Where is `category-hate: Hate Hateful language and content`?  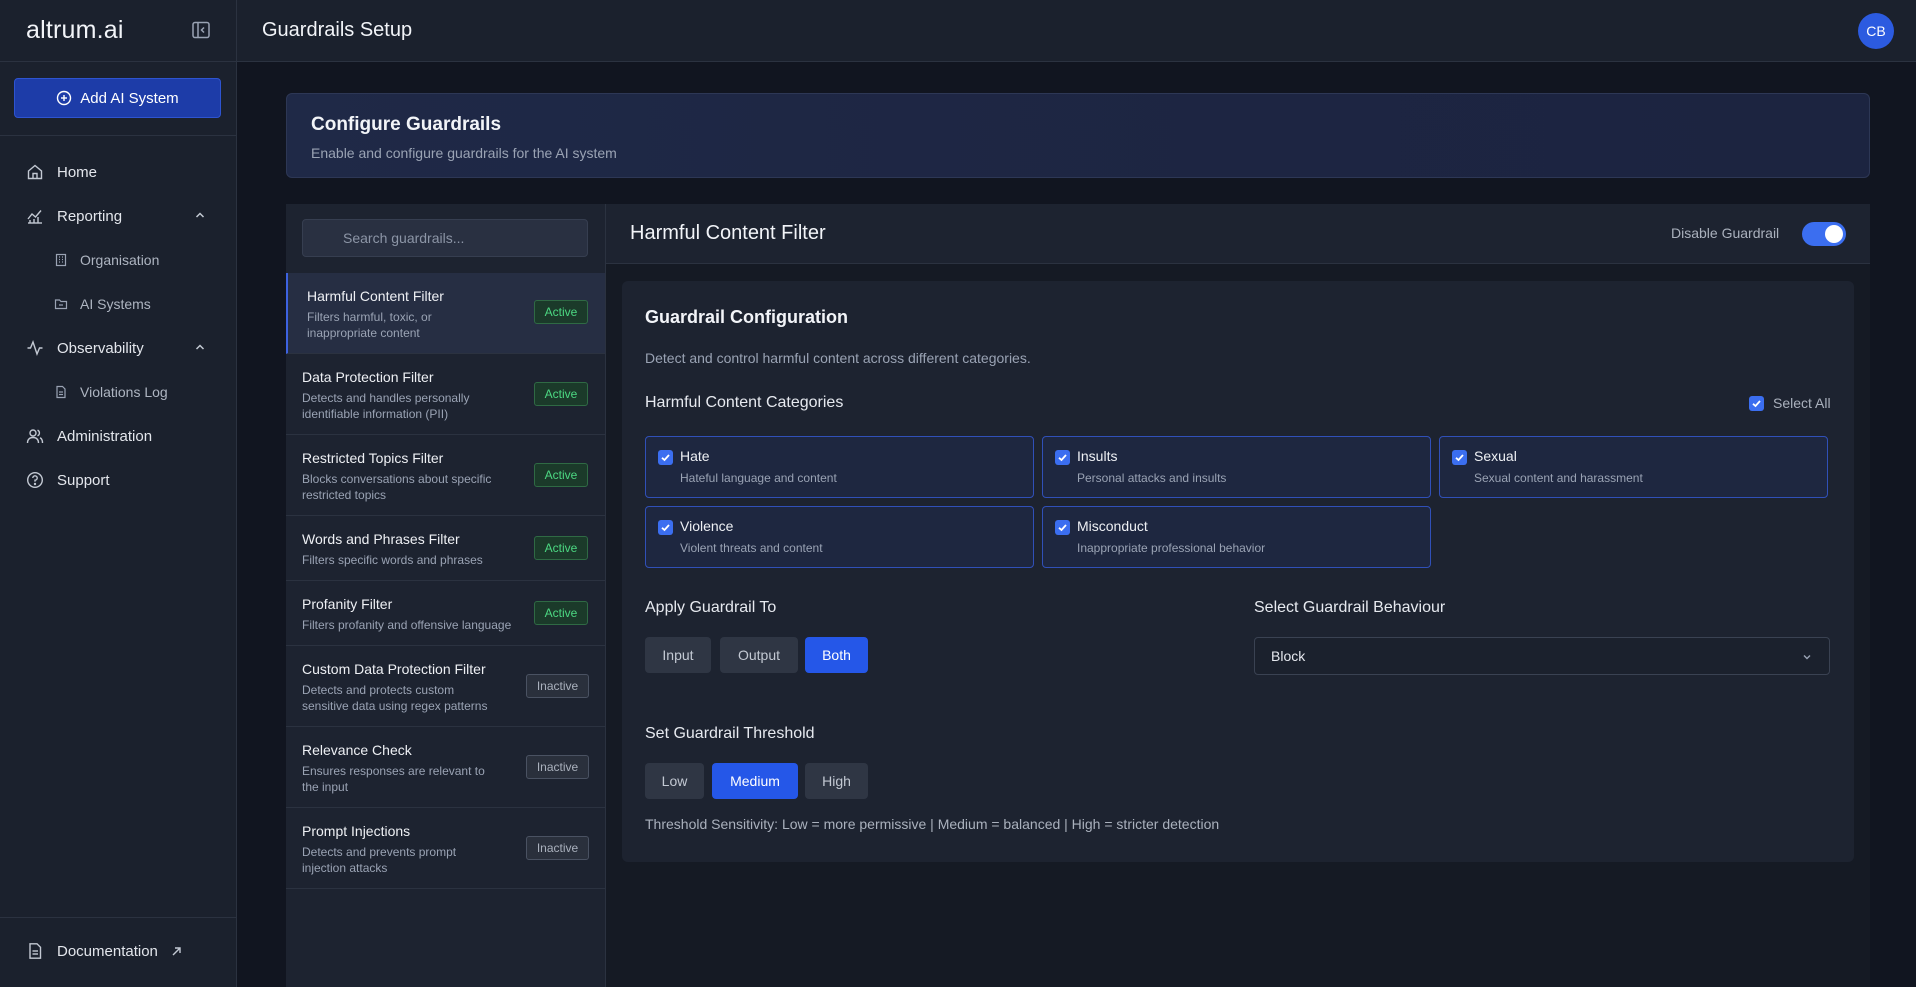 category-hate: Hate Hateful language and content is located at coordinates (839, 467).